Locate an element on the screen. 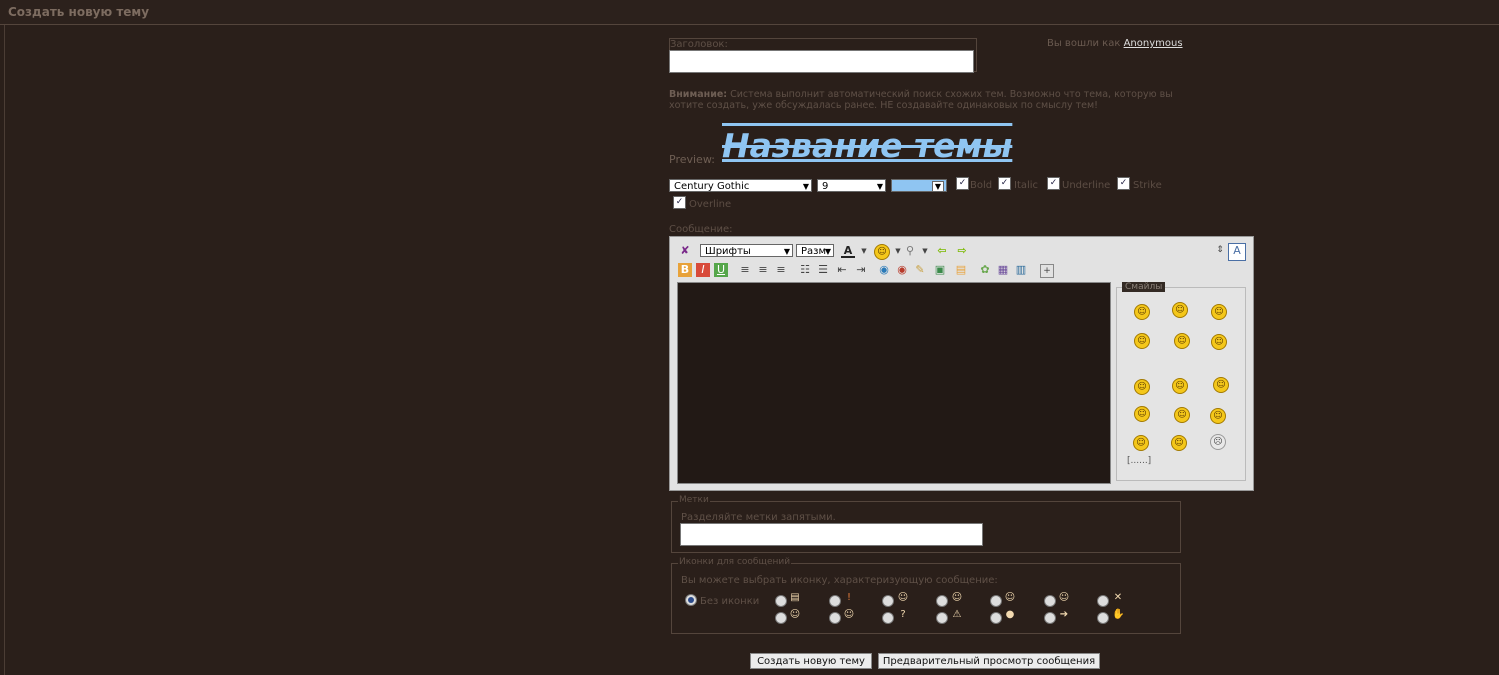 This screenshot has height=675, width=1499. italic-icon: I is located at coordinates (703, 270).